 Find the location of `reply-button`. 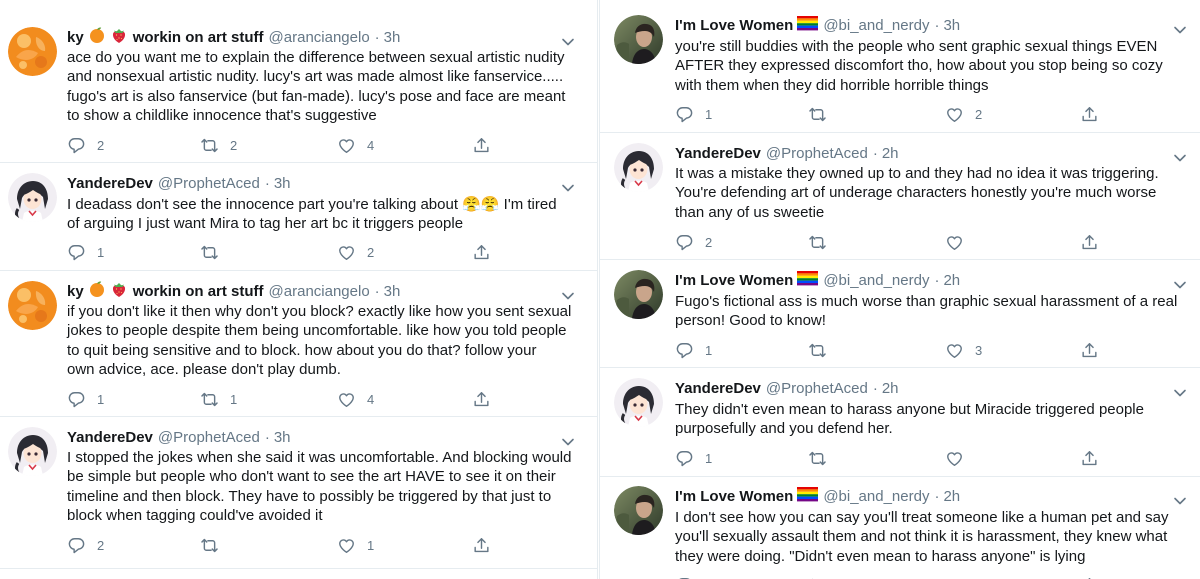

reply-button is located at coordinates (690, 577).